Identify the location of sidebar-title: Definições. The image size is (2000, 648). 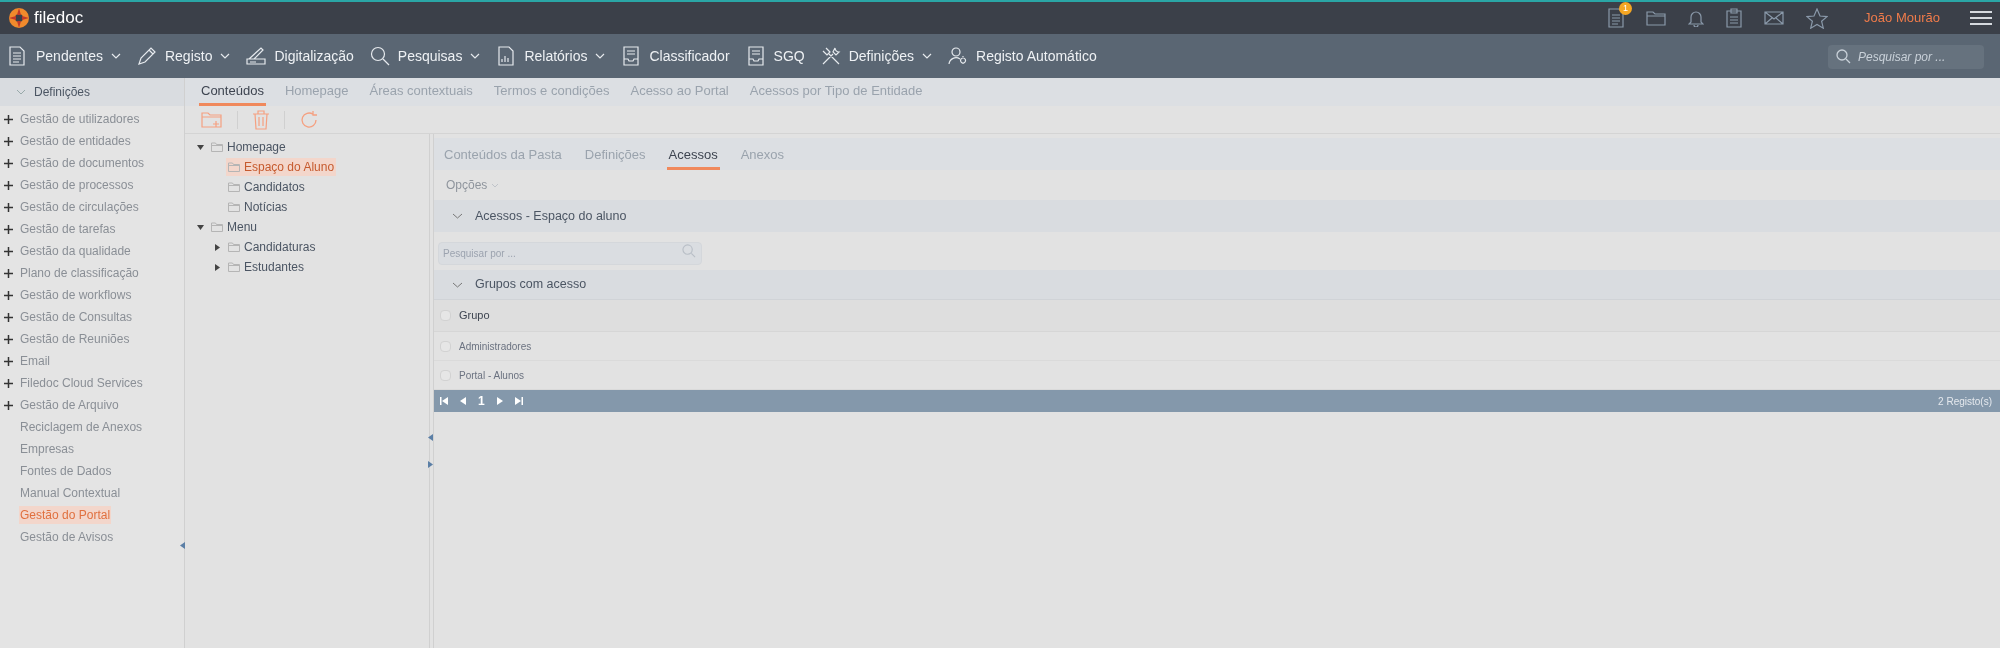
(62, 92).